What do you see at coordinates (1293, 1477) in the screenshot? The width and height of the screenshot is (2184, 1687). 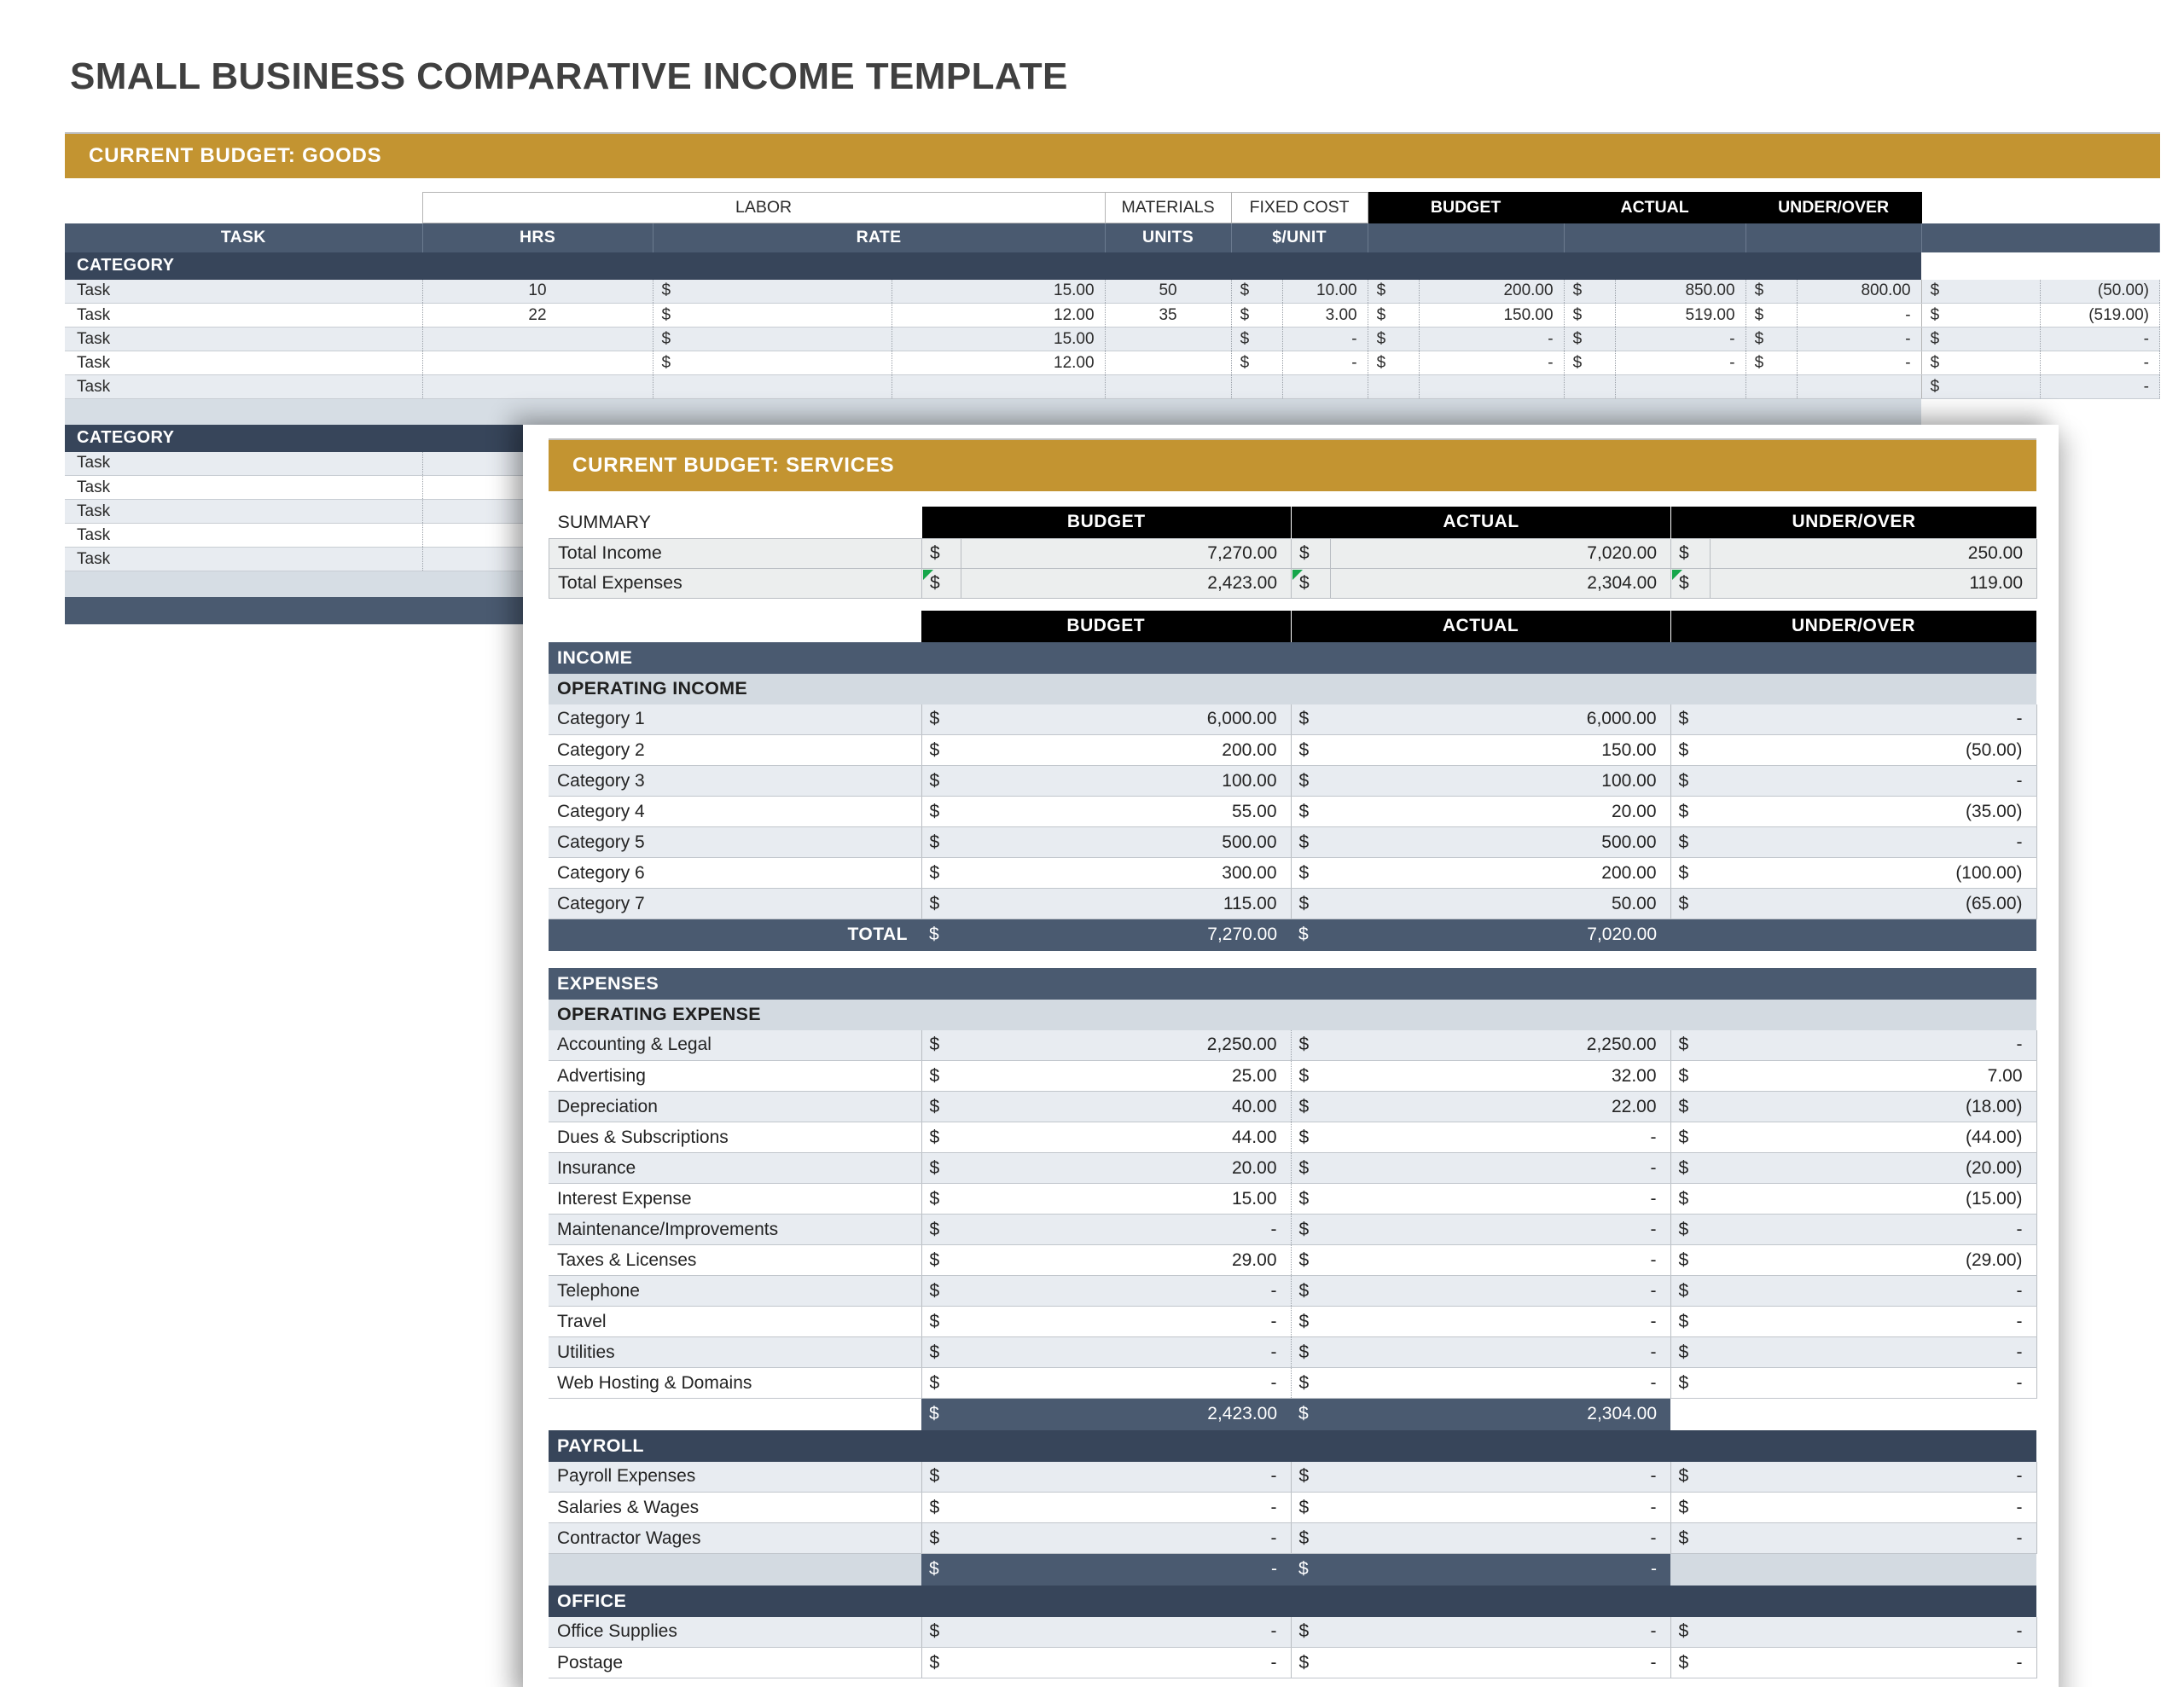 I see `line-item-row: Payroll Expenses $ - $ - $ -` at bounding box center [1293, 1477].